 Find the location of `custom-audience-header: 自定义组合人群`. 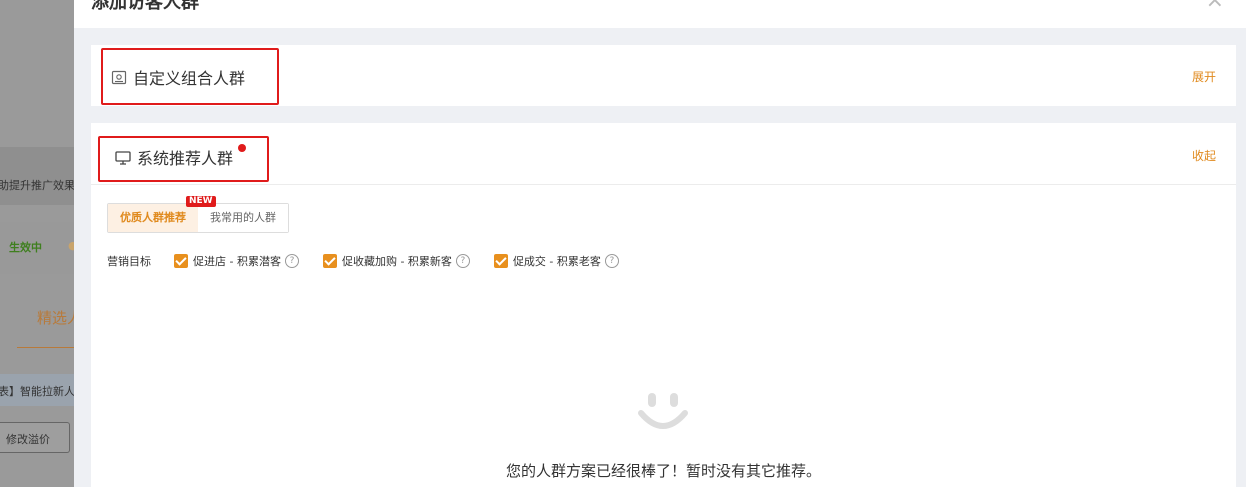

custom-audience-header: 自定义组合人群 is located at coordinates (178, 77).